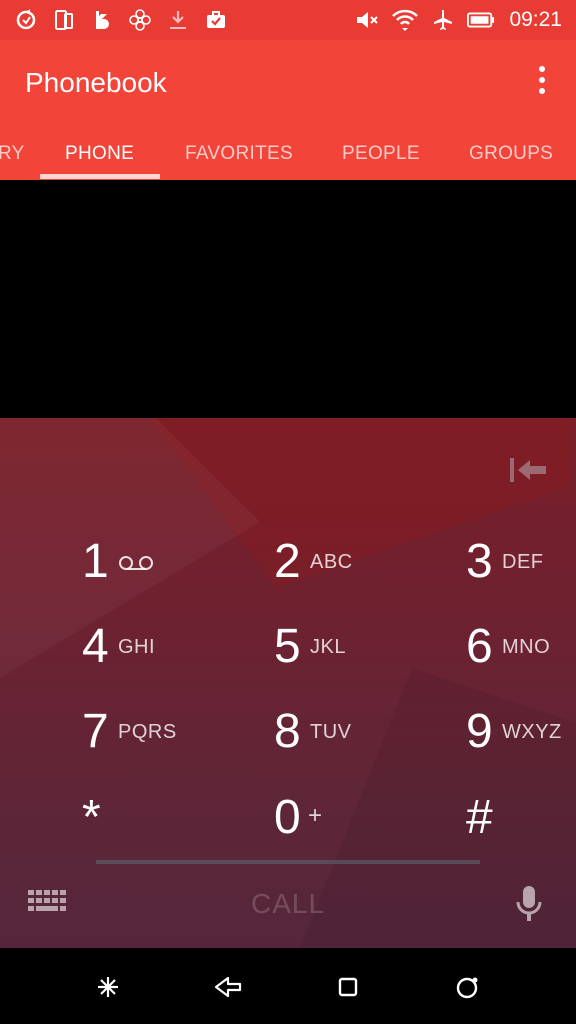 This screenshot has height=1024, width=576. What do you see at coordinates (535, 19) in the screenshot?
I see `status-clock: 09:21` at bounding box center [535, 19].